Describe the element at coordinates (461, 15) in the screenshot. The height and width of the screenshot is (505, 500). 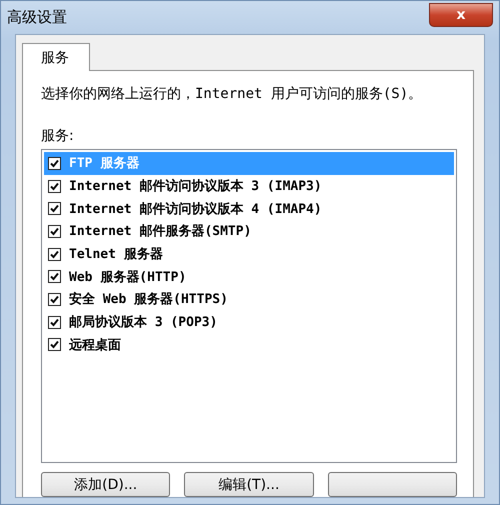
I see `close-button: x` at that location.